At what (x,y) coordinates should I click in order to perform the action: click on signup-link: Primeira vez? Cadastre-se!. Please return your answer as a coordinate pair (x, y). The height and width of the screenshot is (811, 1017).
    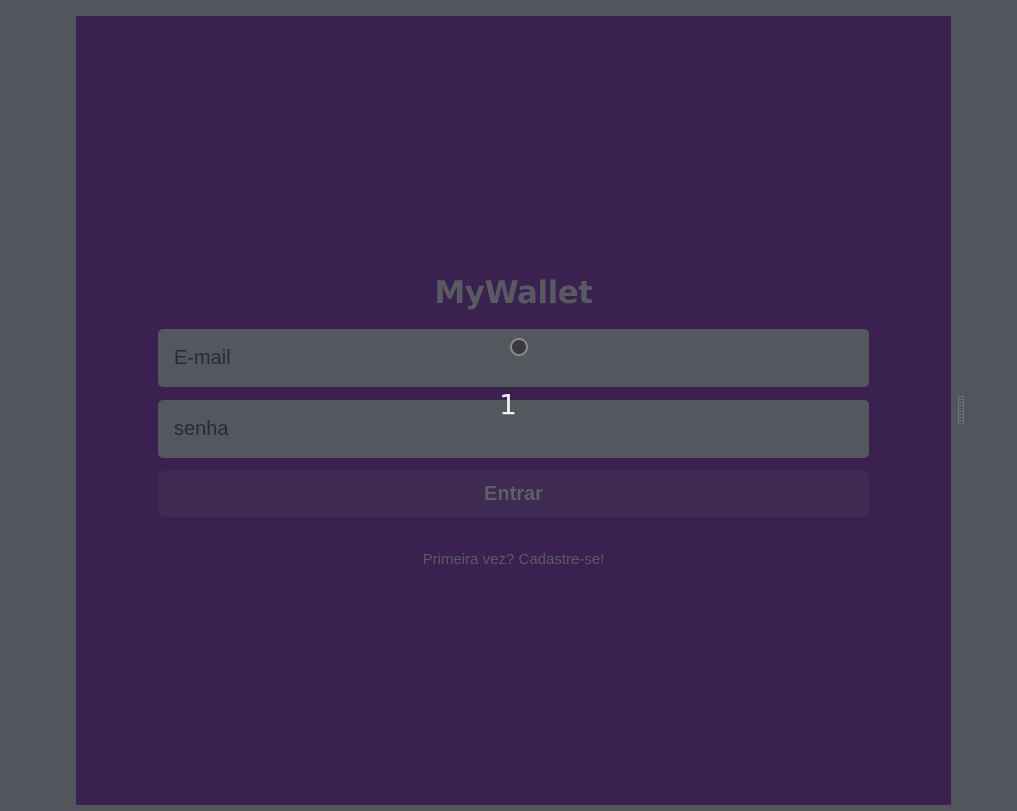
    Looking at the image, I should click on (513, 559).